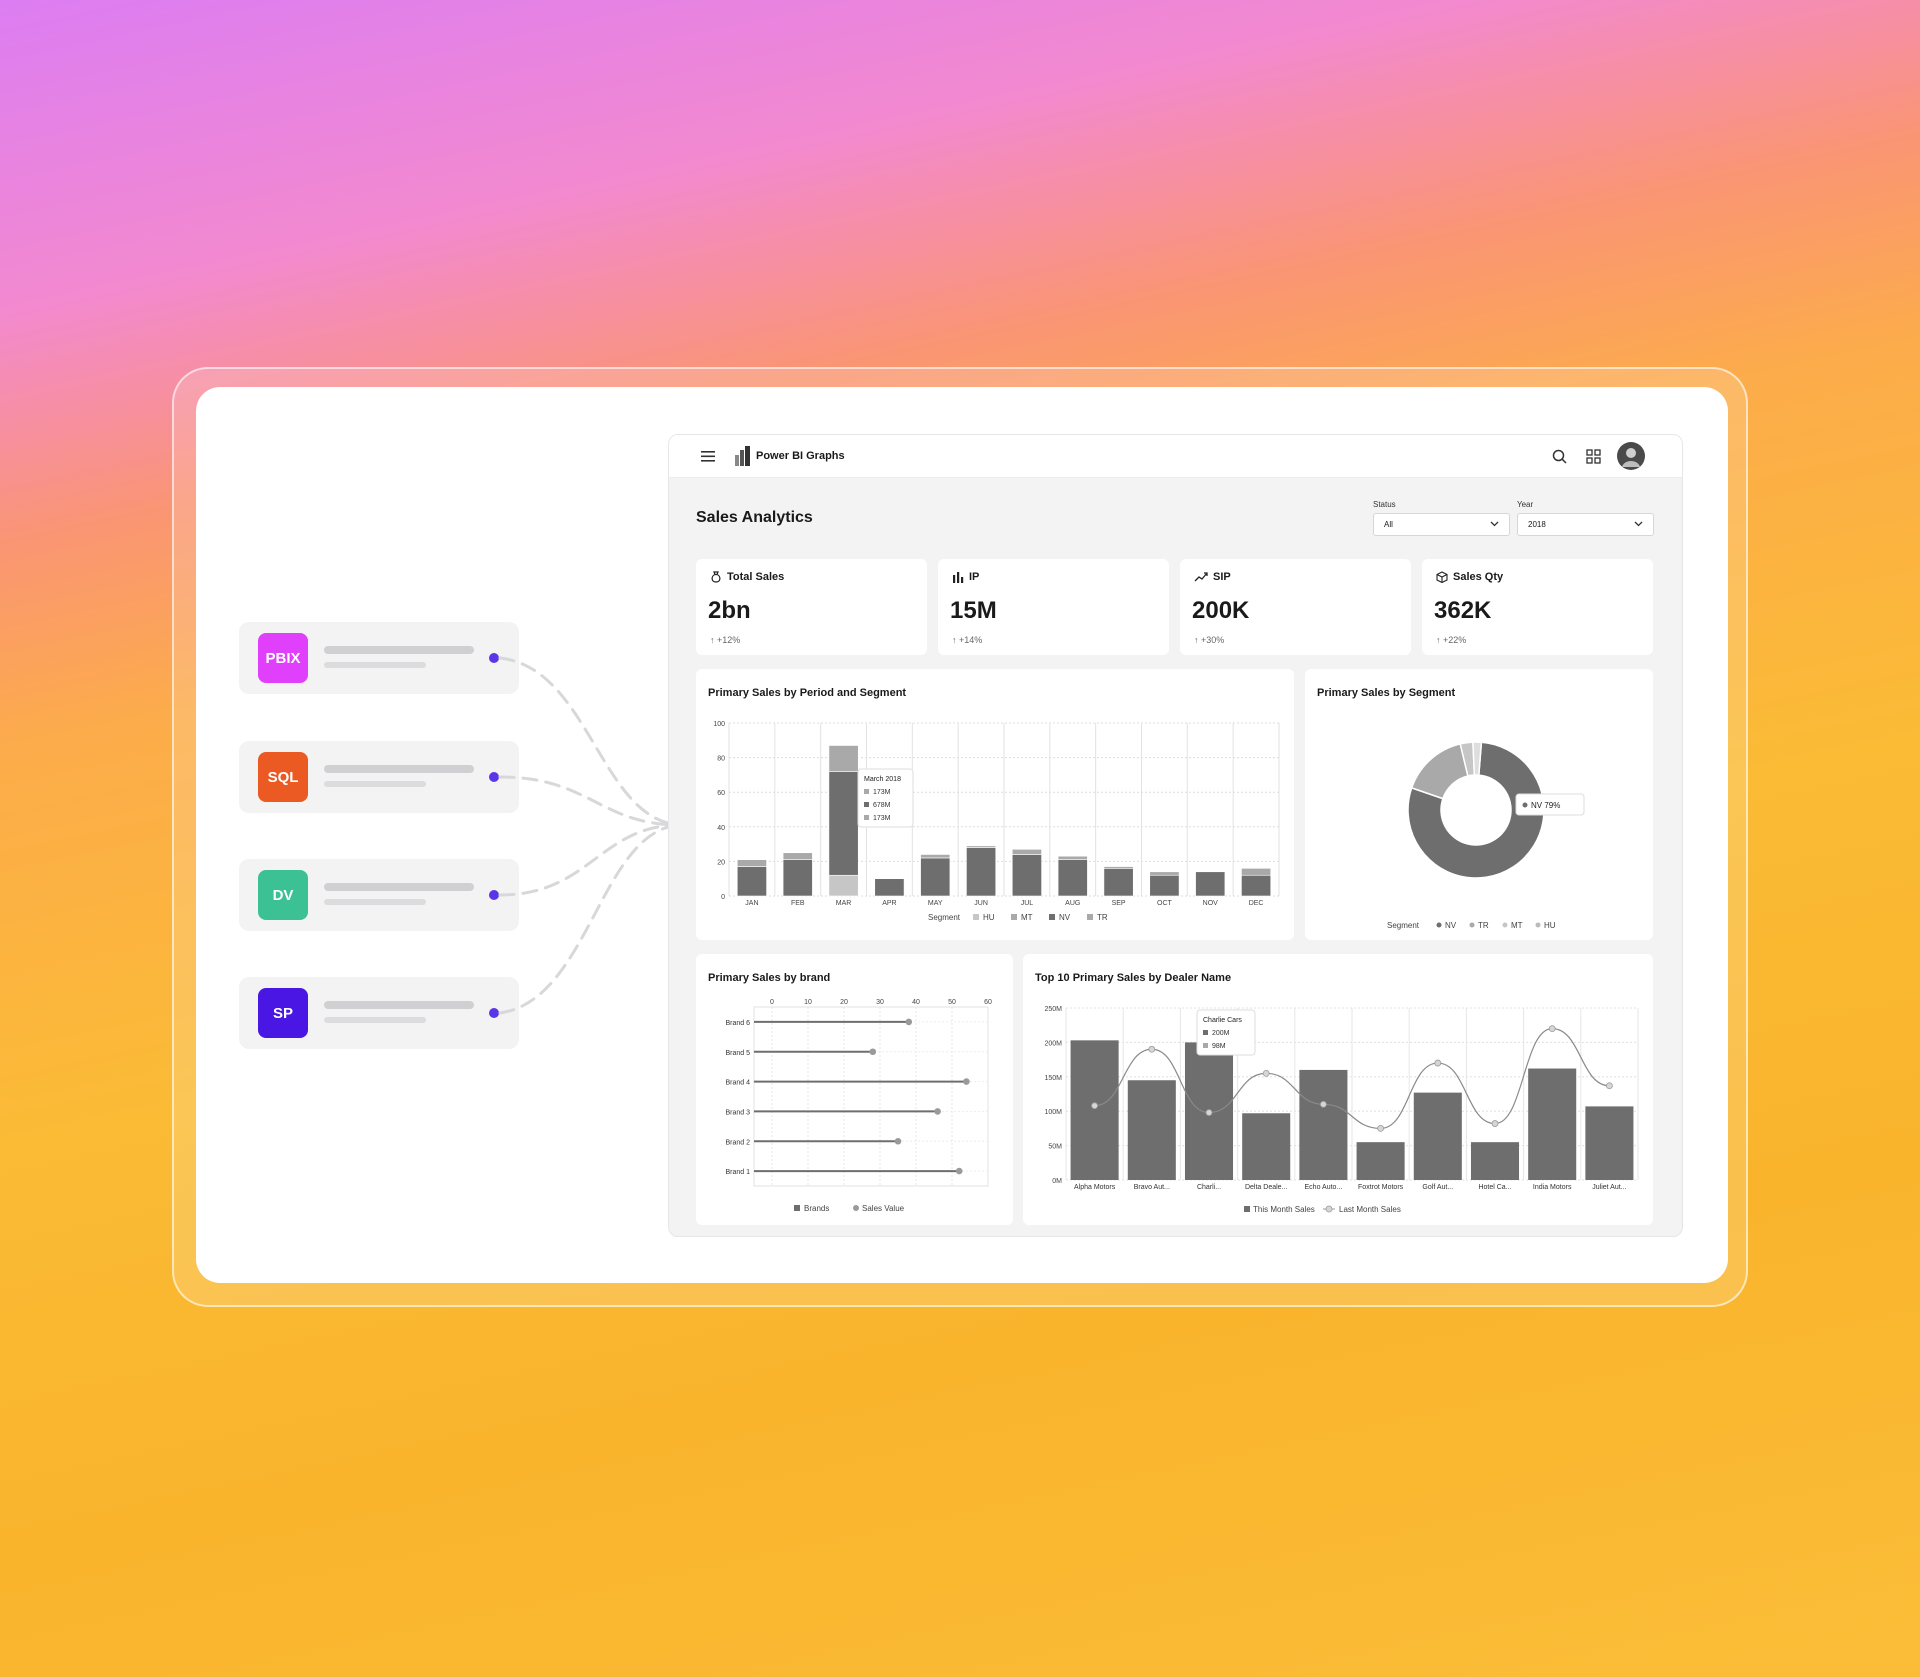  What do you see at coordinates (1585, 524) in the screenshot?
I see `year-select: 2018` at bounding box center [1585, 524].